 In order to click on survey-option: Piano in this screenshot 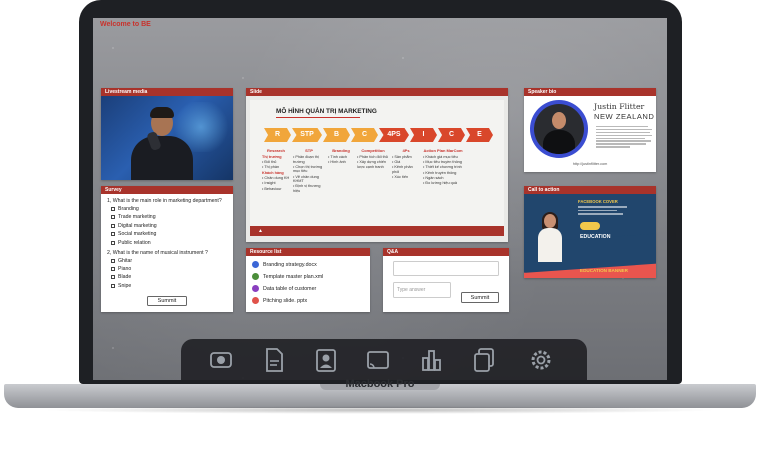, I will do `click(167, 269)`.